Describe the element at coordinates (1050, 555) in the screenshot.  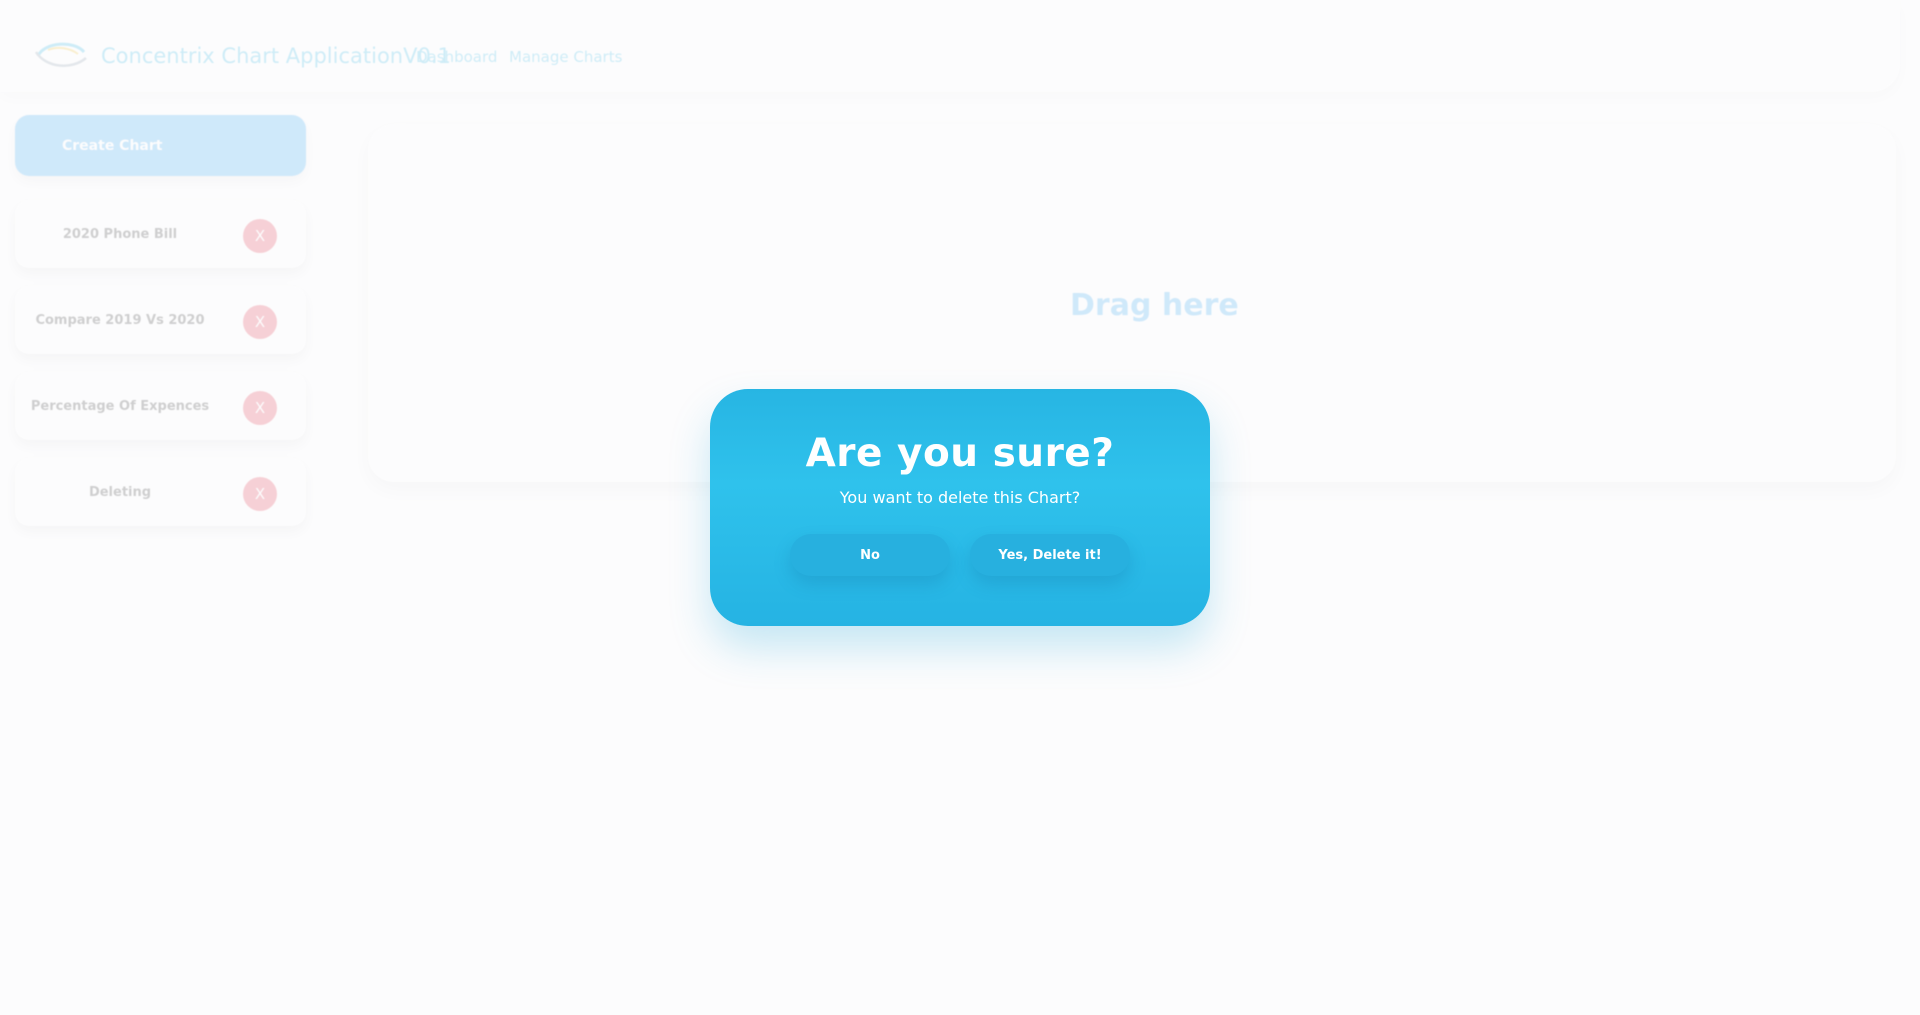
I see `confirm-delete-button: Yes, Delete it!` at that location.